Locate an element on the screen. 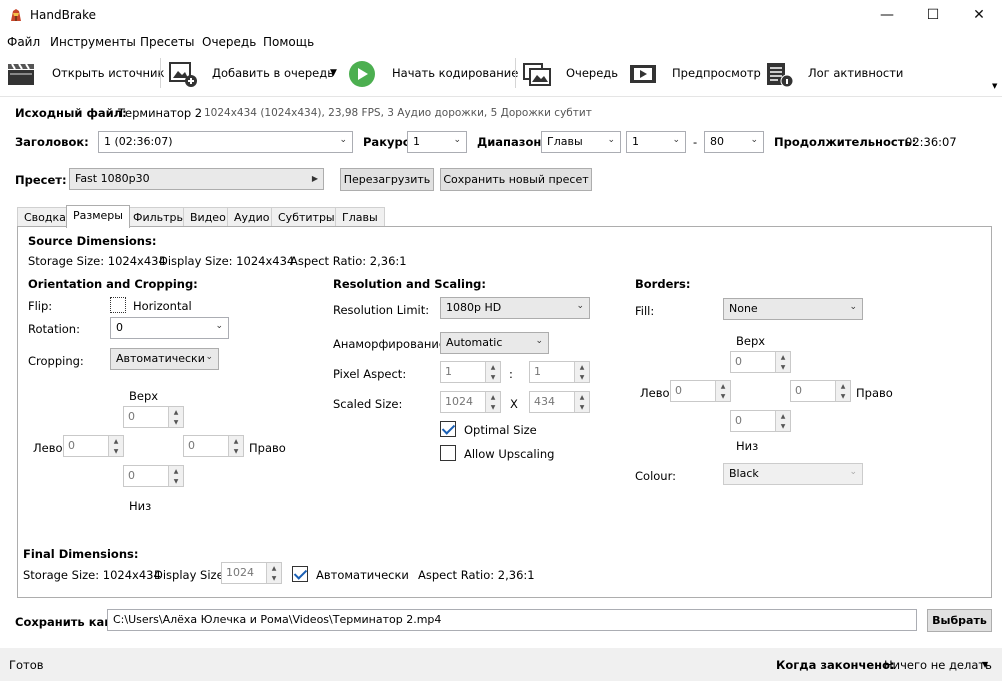 Image resolution: width=1002 pixels, height=681 pixels. preset-selector: Fast 1080p30 ▶ is located at coordinates (196, 179).